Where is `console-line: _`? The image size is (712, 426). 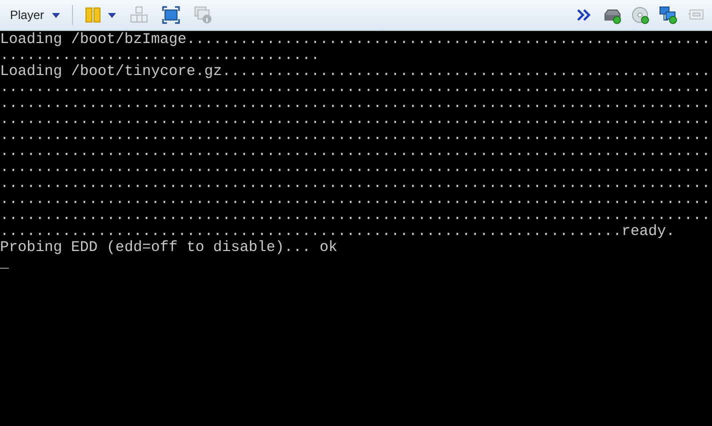 console-line: _ is located at coordinates (4, 264).